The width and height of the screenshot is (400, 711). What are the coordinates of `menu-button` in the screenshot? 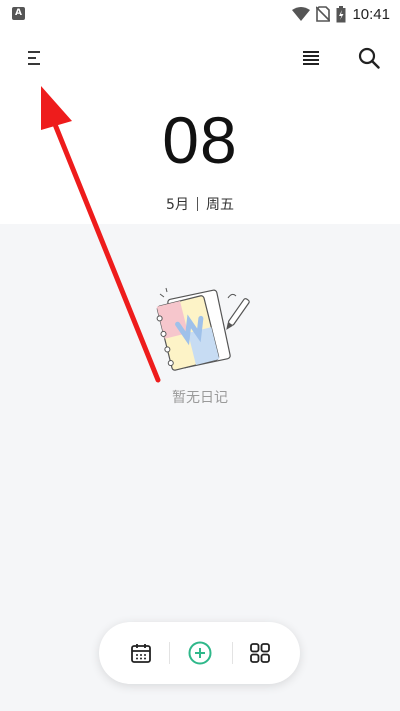 It's located at (34, 58).